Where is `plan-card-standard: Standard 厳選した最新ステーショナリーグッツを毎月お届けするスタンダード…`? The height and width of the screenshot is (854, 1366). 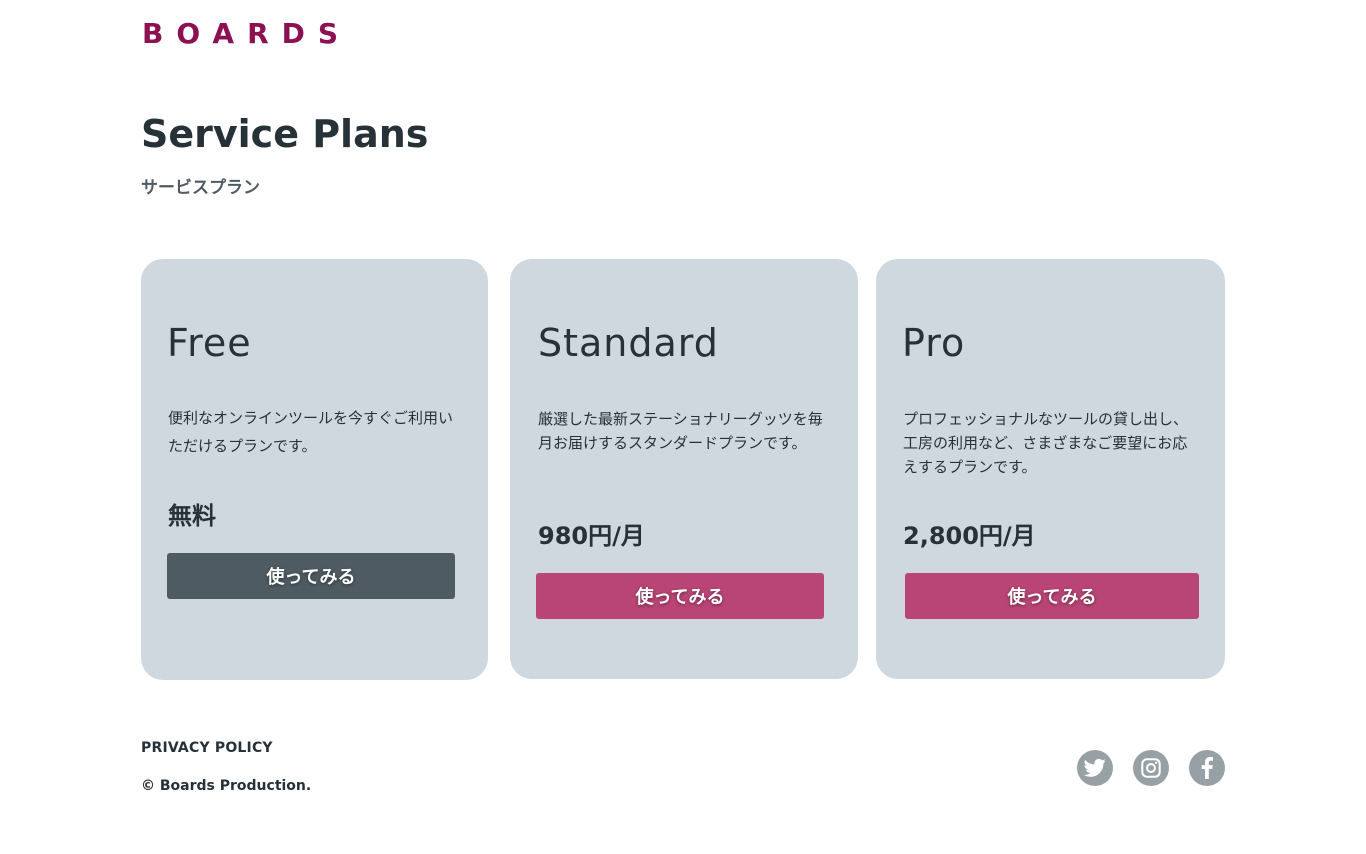 plan-card-standard: Standard 厳選した最新ステーショナリーグッツを毎月お届けするスタンダード… is located at coordinates (684, 469).